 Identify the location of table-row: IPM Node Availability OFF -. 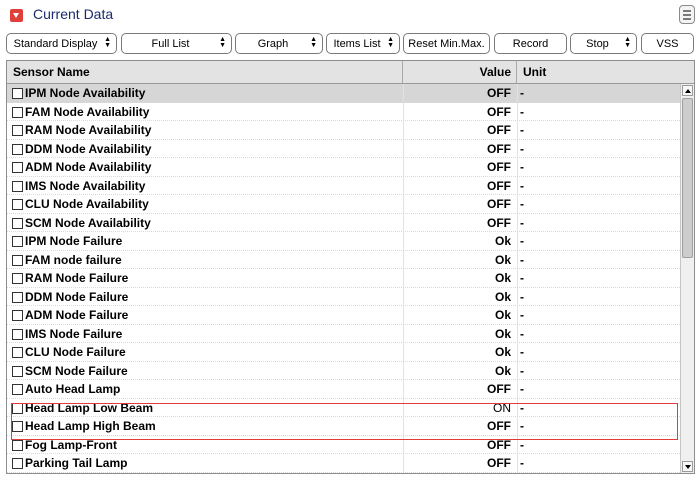
(343, 93).